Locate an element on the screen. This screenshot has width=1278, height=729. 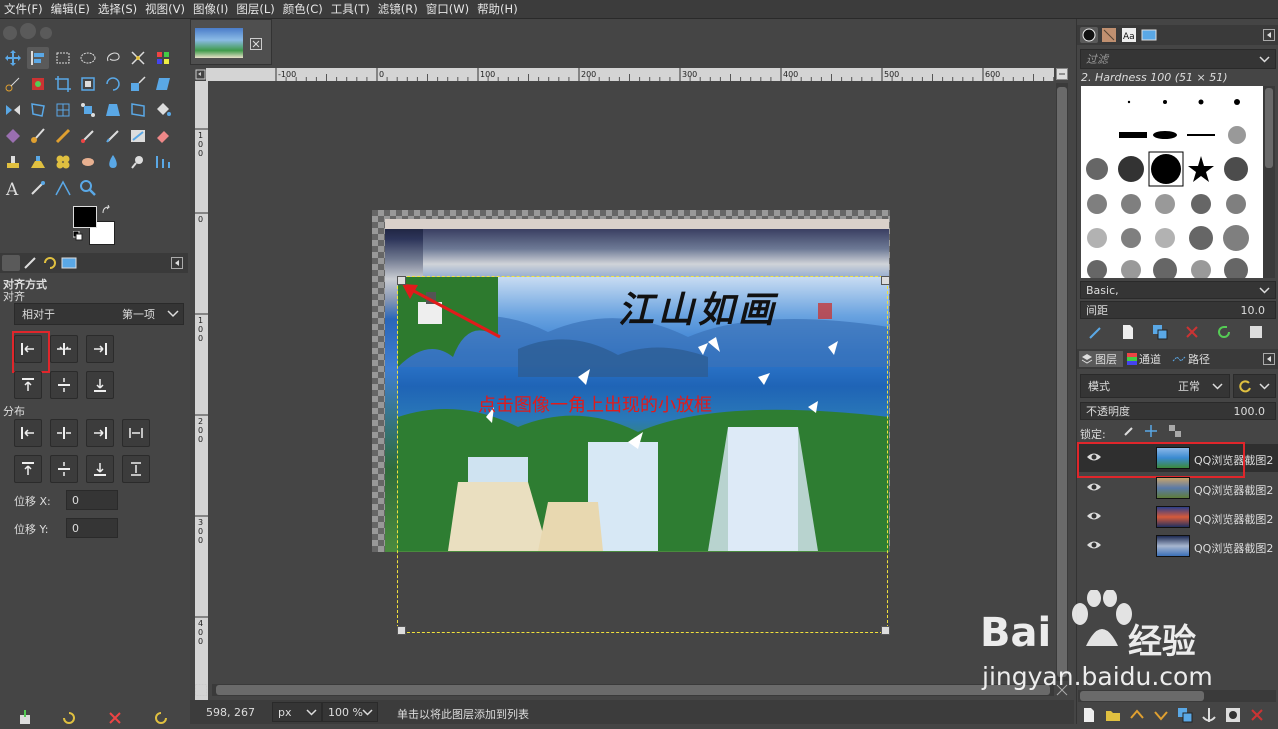
handle-transform-icon is located at coordinates (88, 110).